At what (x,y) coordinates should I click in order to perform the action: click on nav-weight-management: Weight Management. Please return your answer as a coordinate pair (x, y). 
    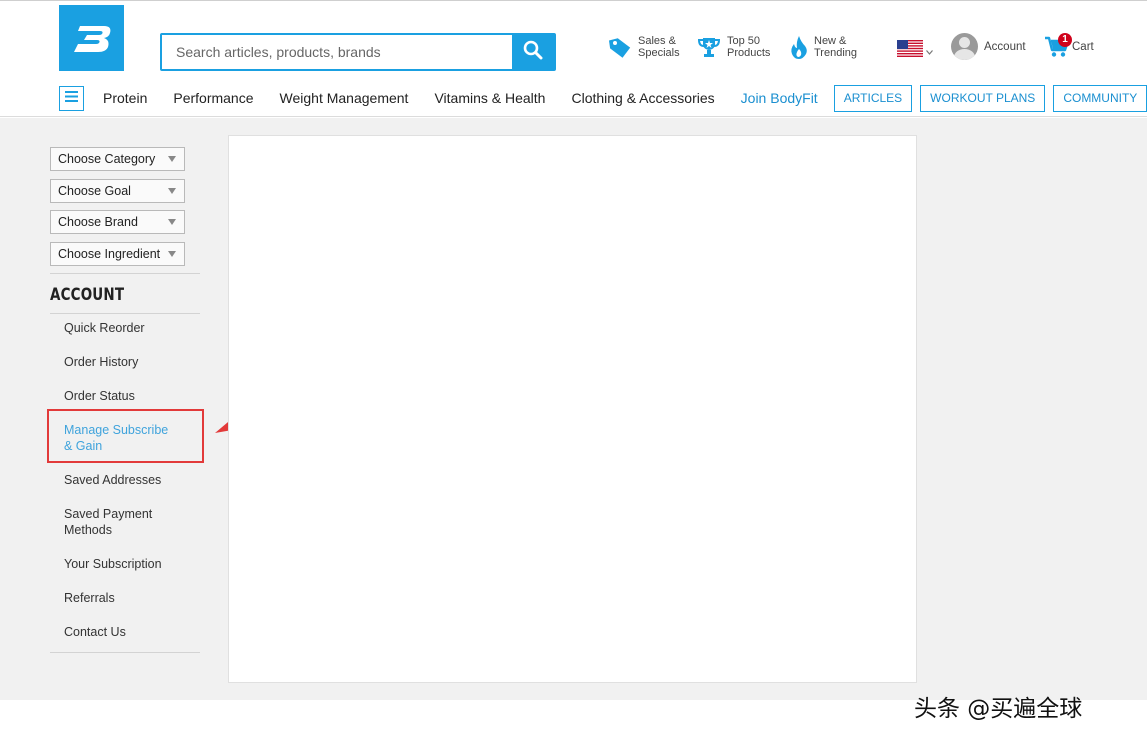
    Looking at the image, I should click on (344, 98).